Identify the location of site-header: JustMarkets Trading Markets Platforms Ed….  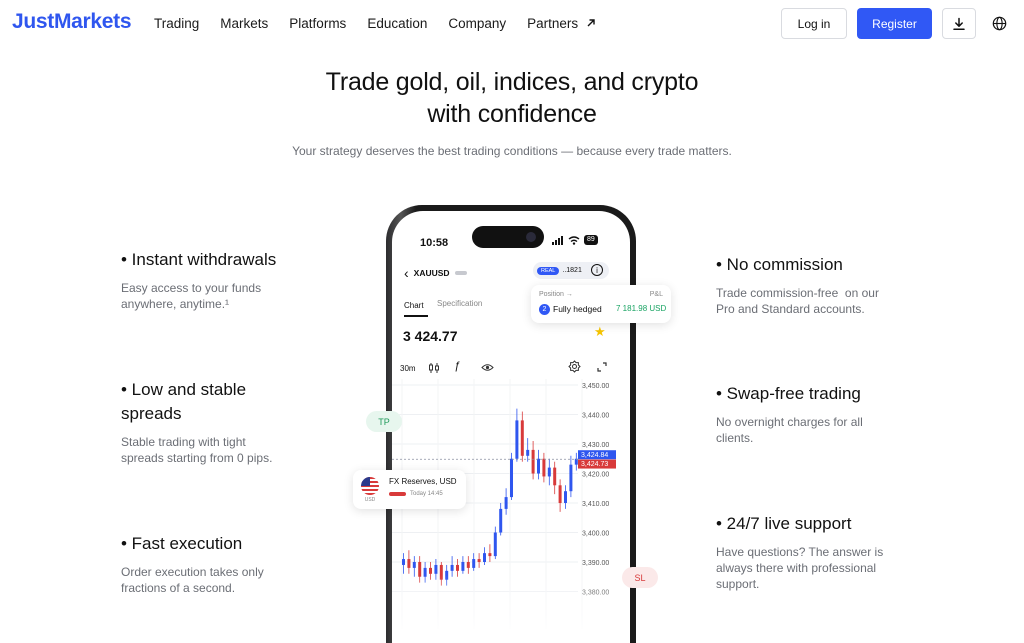
(512, 24).